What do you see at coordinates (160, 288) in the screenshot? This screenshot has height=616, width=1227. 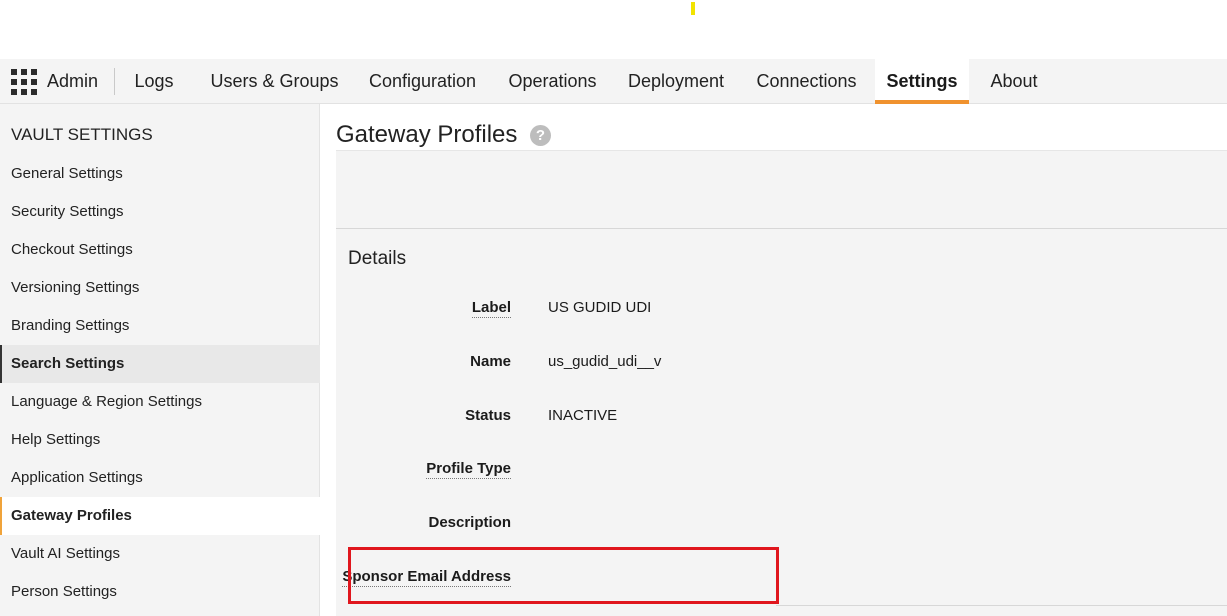 I see `sidebar-item-versioning-settings: Versioning Settings` at bounding box center [160, 288].